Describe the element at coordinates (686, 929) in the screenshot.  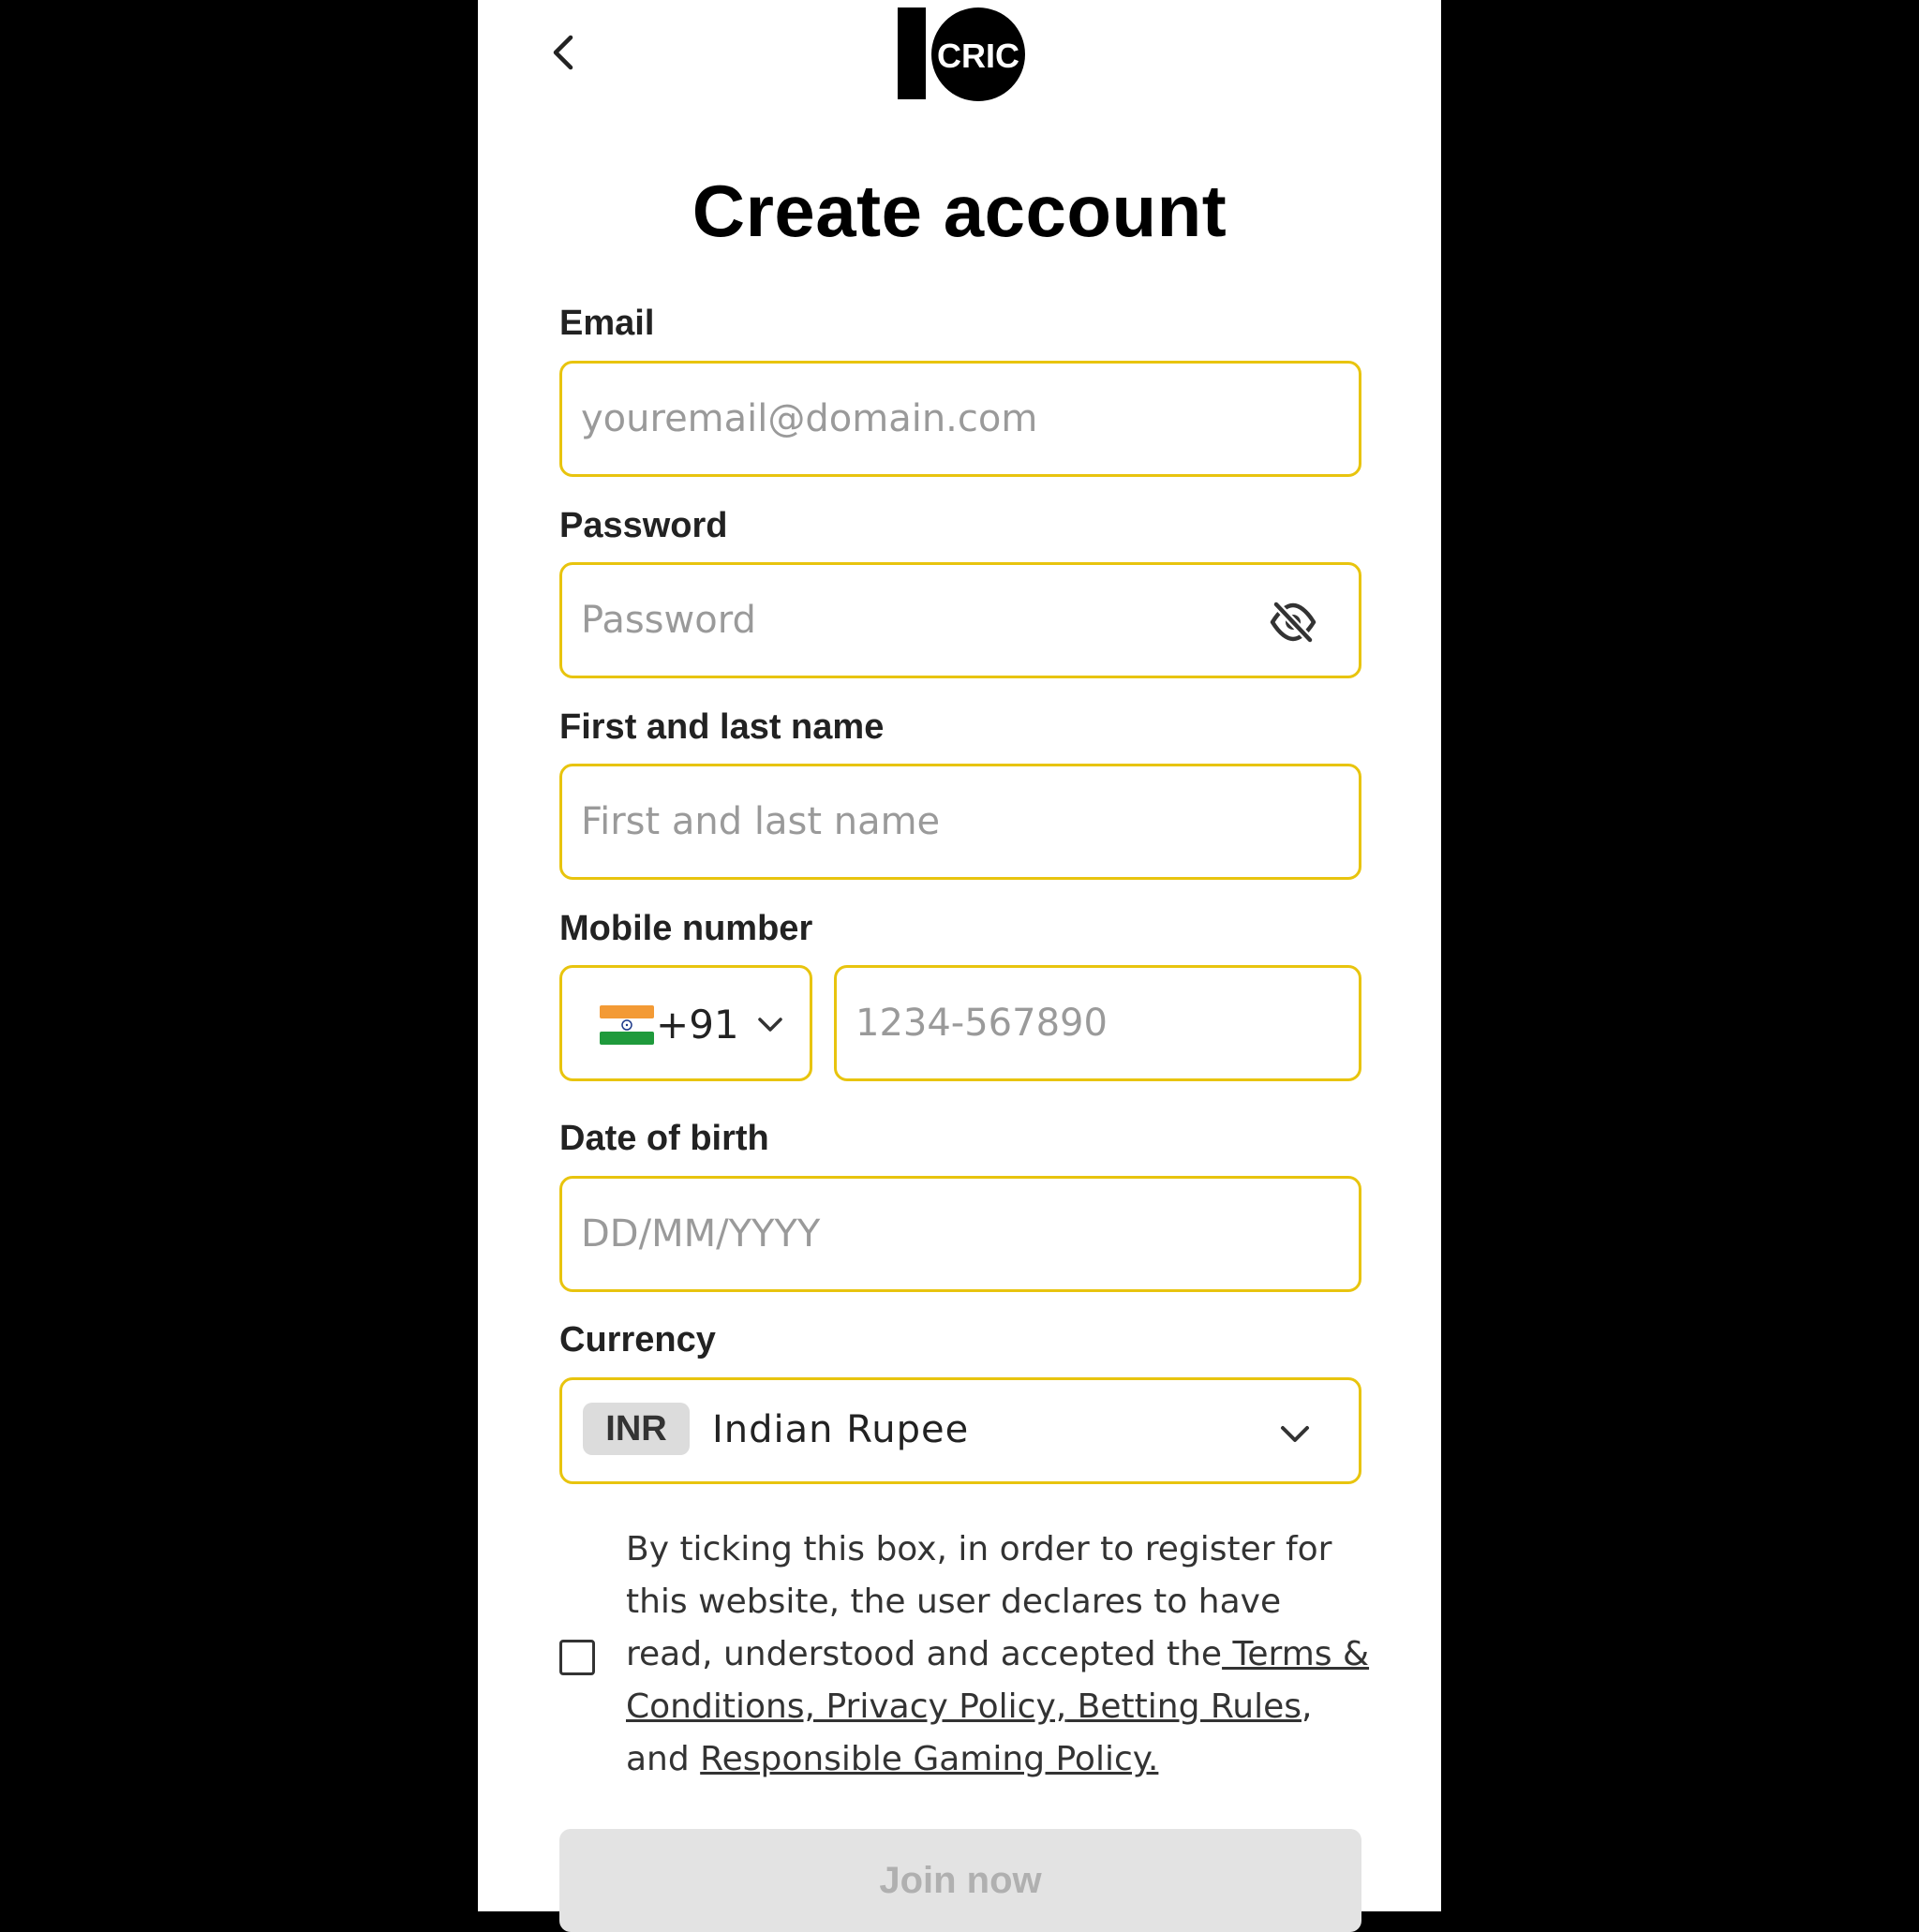
I see `mobile-label: Mobile number` at that location.